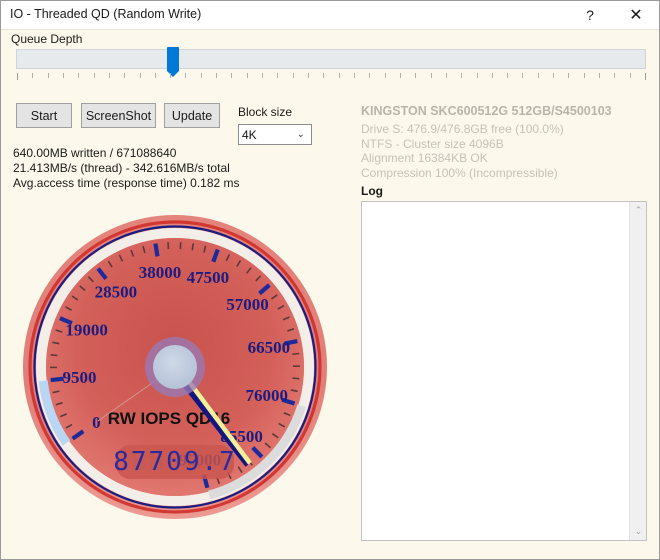 The image size is (660, 560). What do you see at coordinates (638, 531) in the screenshot?
I see `scroll-down-icon: ⌄` at bounding box center [638, 531].